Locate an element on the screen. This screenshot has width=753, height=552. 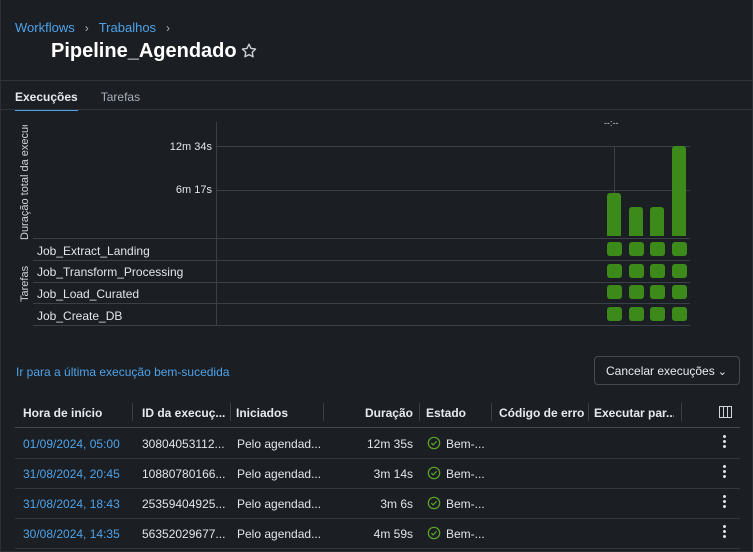
tab-tarefas: Tarefas is located at coordinates (120, 100).